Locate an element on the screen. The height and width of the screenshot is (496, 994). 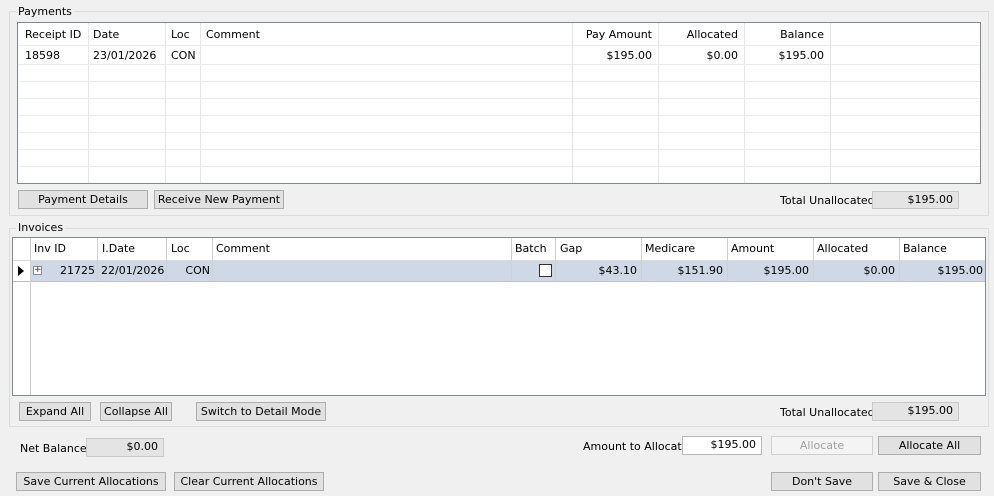
col-header-medicare: Medicare is located at coordinates (670, 249).